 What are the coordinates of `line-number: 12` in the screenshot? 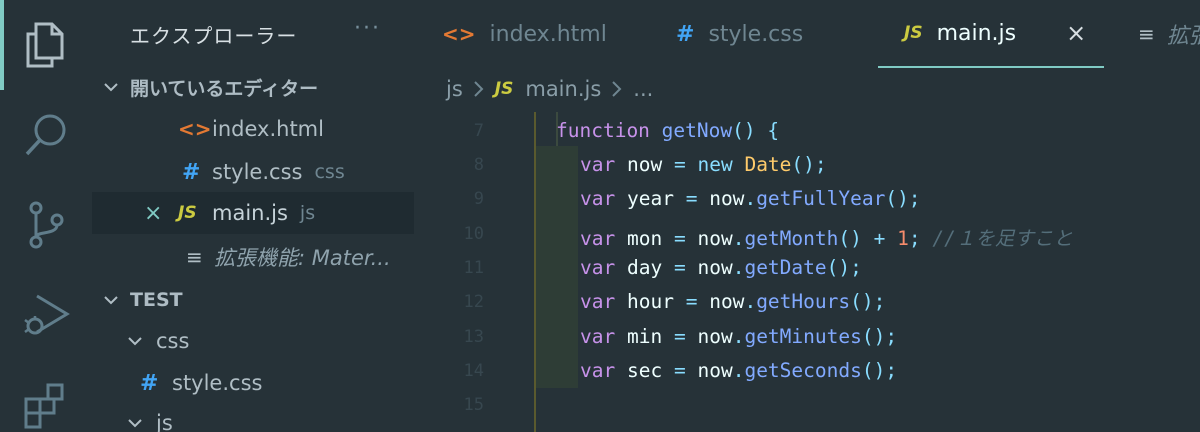 It's located at (473, 302).